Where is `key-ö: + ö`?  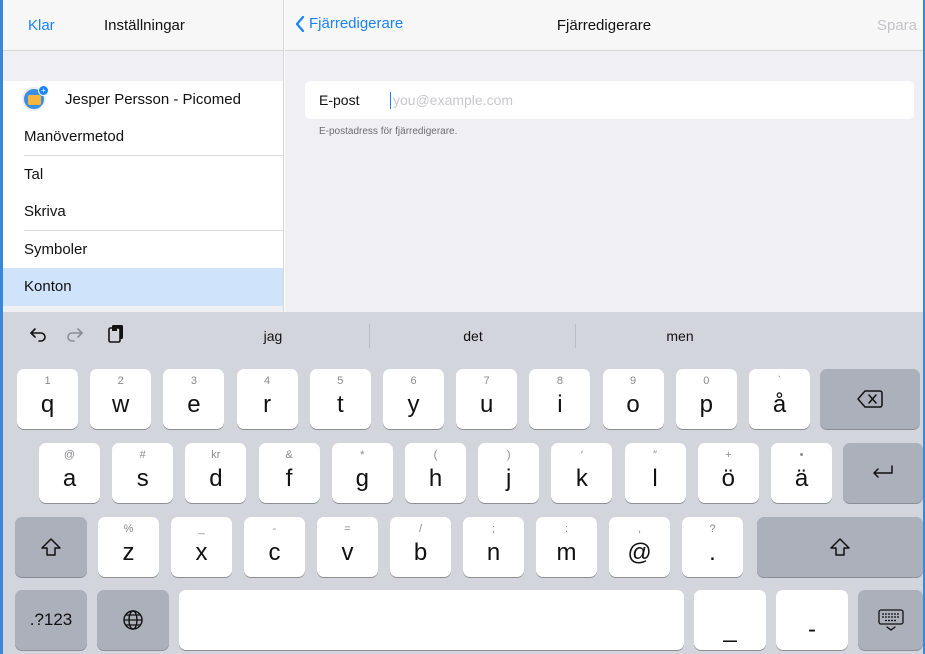
key-ö: + ö is located at coordinates (728, 473).